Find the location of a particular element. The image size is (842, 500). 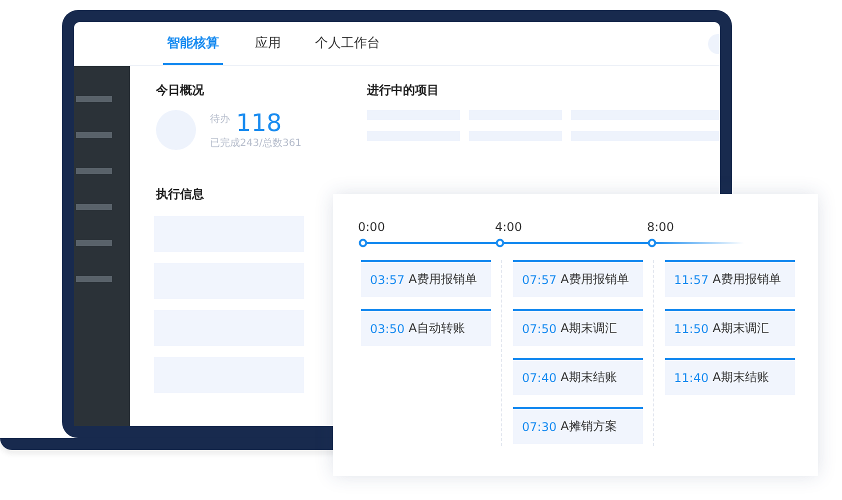

section-title: 今日概况 is located at coordinates (180, 90).